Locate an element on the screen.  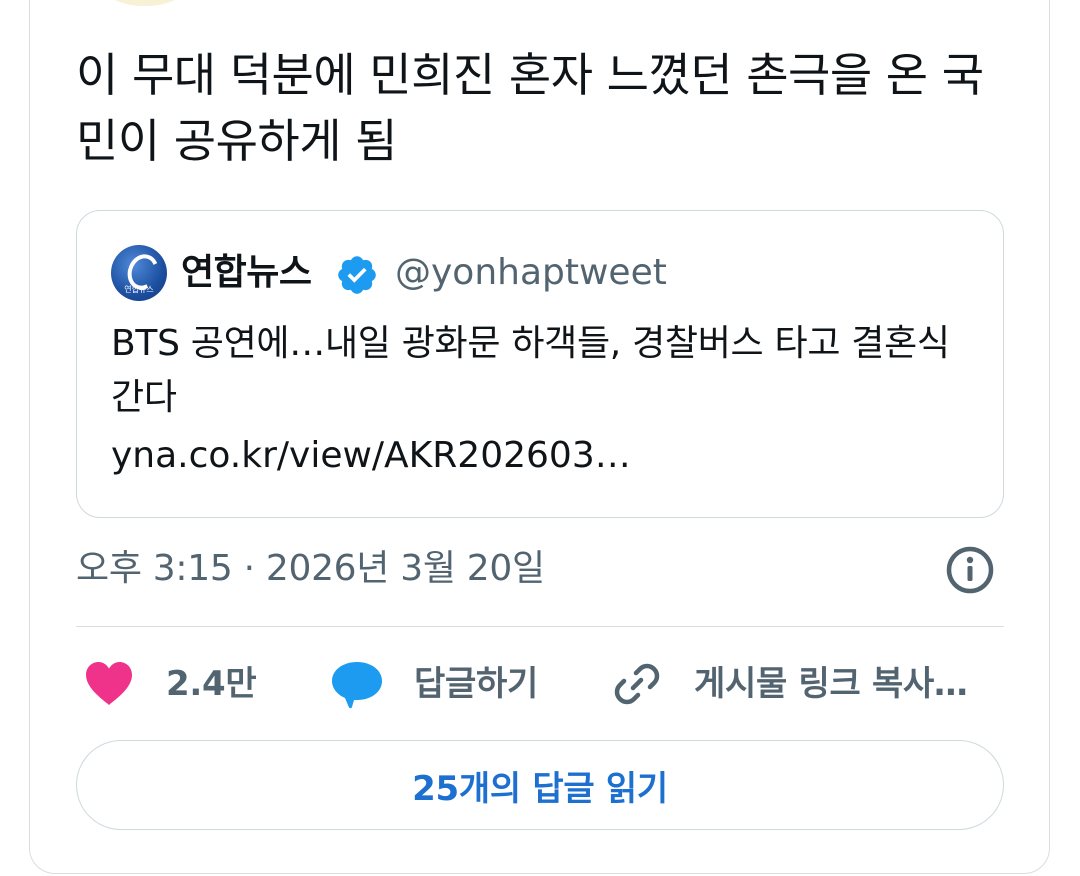
quoted-author-handle: @yonhaptweet is located at coordinates (531, 272).